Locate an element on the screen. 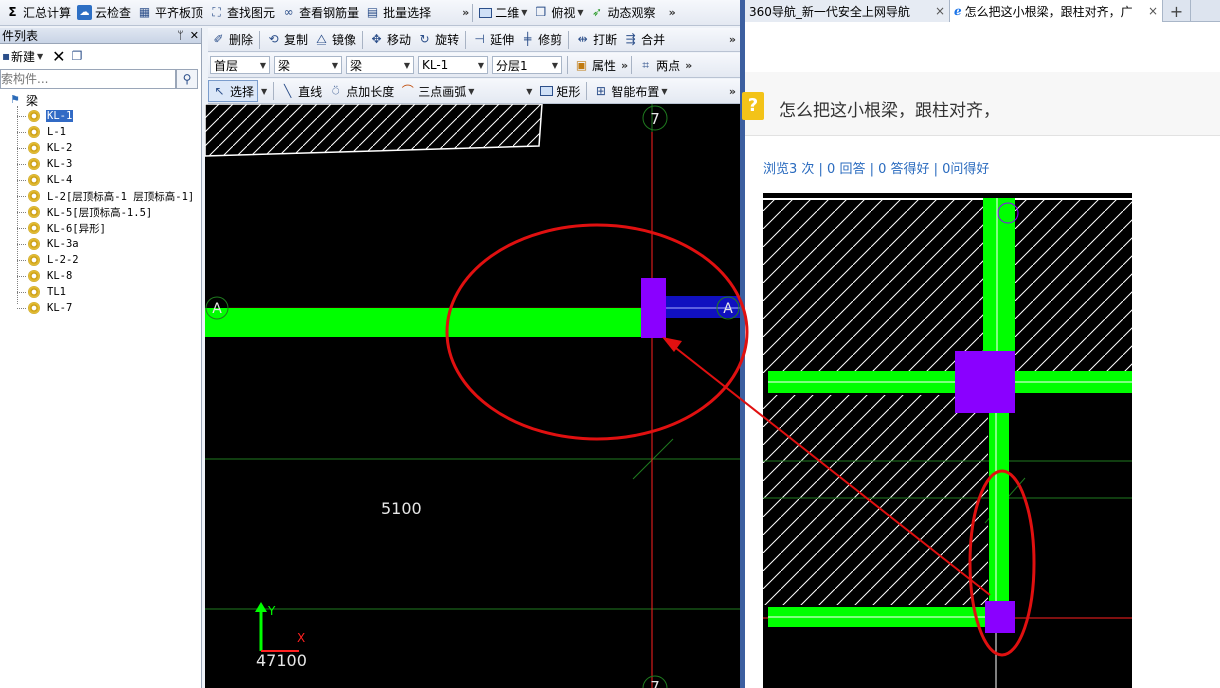 This screenshot has width=1220, height=688. tree-item: L-1 is located at coordinates (100, 132).